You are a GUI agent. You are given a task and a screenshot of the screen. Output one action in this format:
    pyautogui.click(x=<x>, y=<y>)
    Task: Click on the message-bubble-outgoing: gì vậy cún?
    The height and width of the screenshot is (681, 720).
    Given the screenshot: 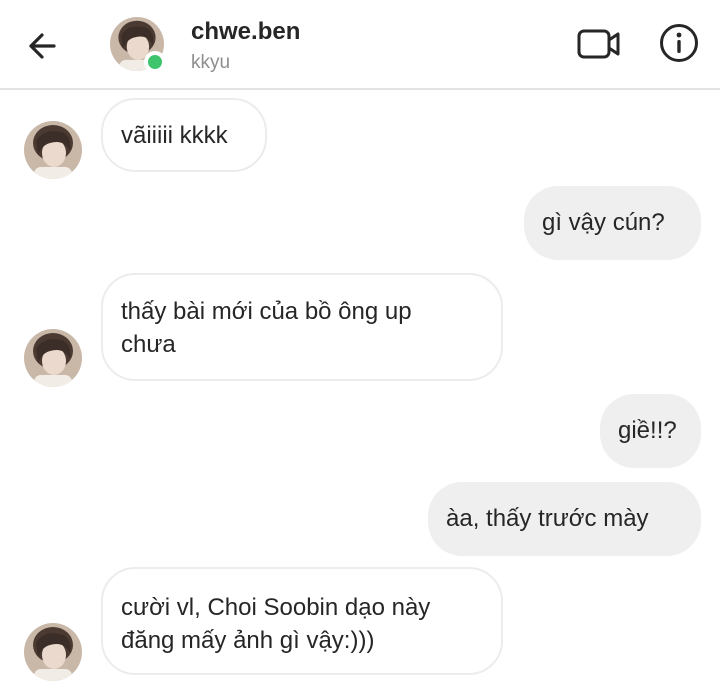 What is the action you would take?
    pyautogui.click(x=612, y=223)
    